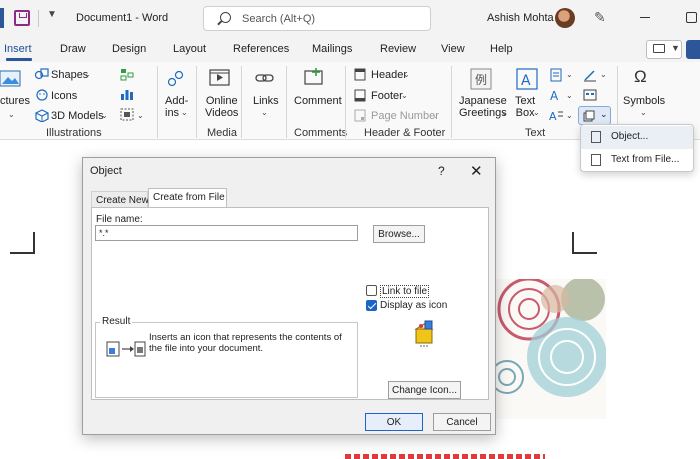 The width and height of the screenshot is (700, 459). Describe the element at coordinates (596, 160) in the screenshot. I see `text-file-icon` at that location.